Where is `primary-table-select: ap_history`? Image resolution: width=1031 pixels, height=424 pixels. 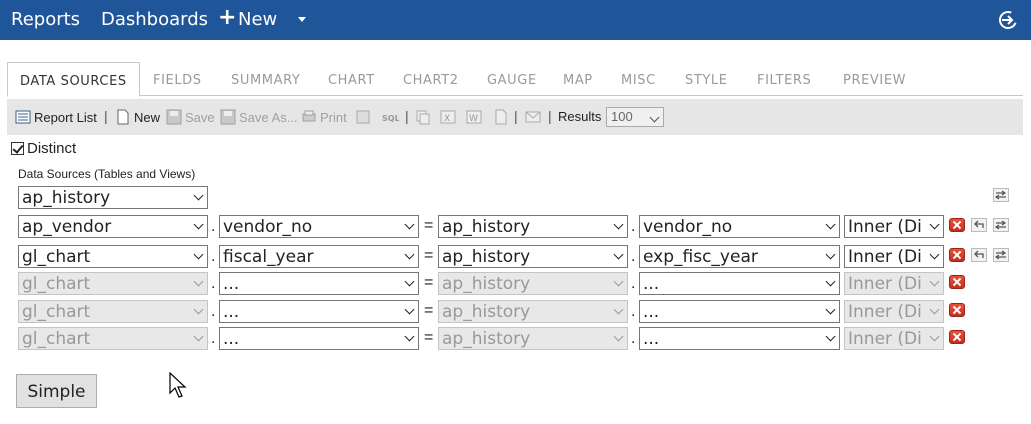 primary-table-select: ap_history is located at coordinates (113, 197).